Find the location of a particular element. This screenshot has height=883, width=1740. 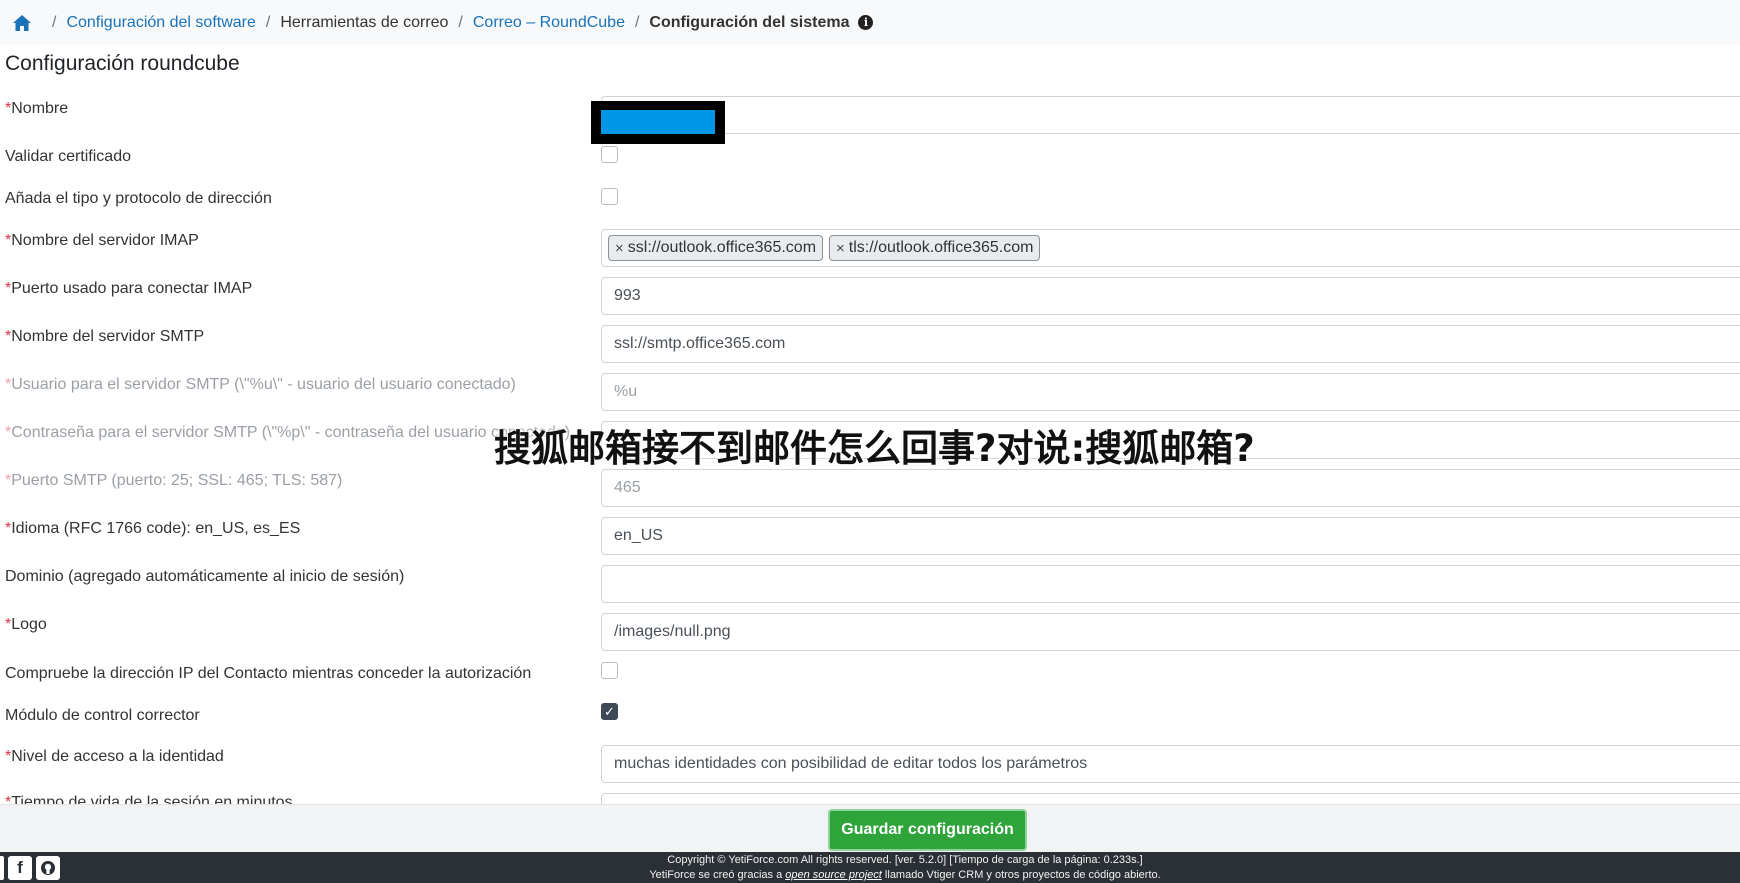

label-partial: *Tiempo de vida de la sesión en minutos is located at coordinates (149, 799).